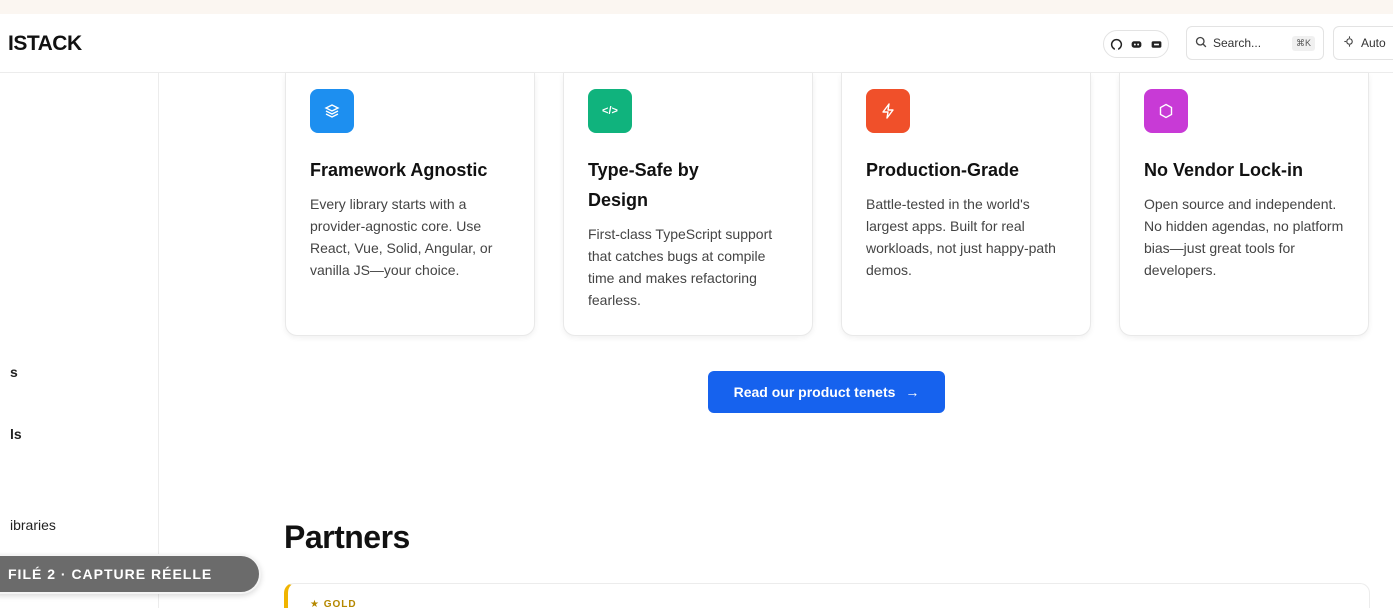  I want to click on capture-badge: FILÉ 2 · CAPTURE RÉELLE, so click(130, 574).